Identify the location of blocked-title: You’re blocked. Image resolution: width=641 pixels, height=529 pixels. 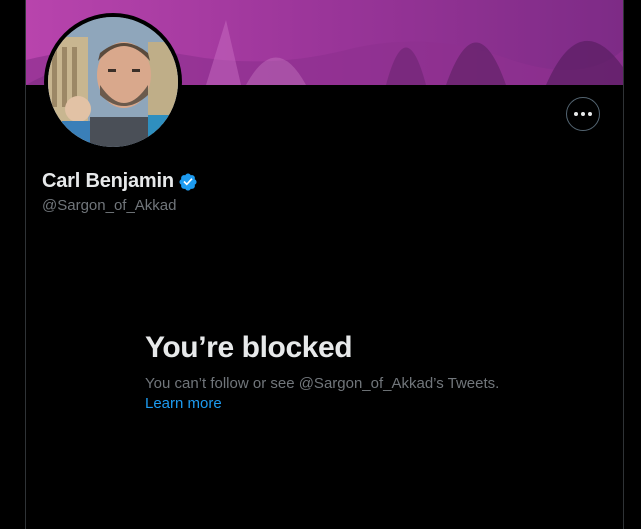
(249, 347).